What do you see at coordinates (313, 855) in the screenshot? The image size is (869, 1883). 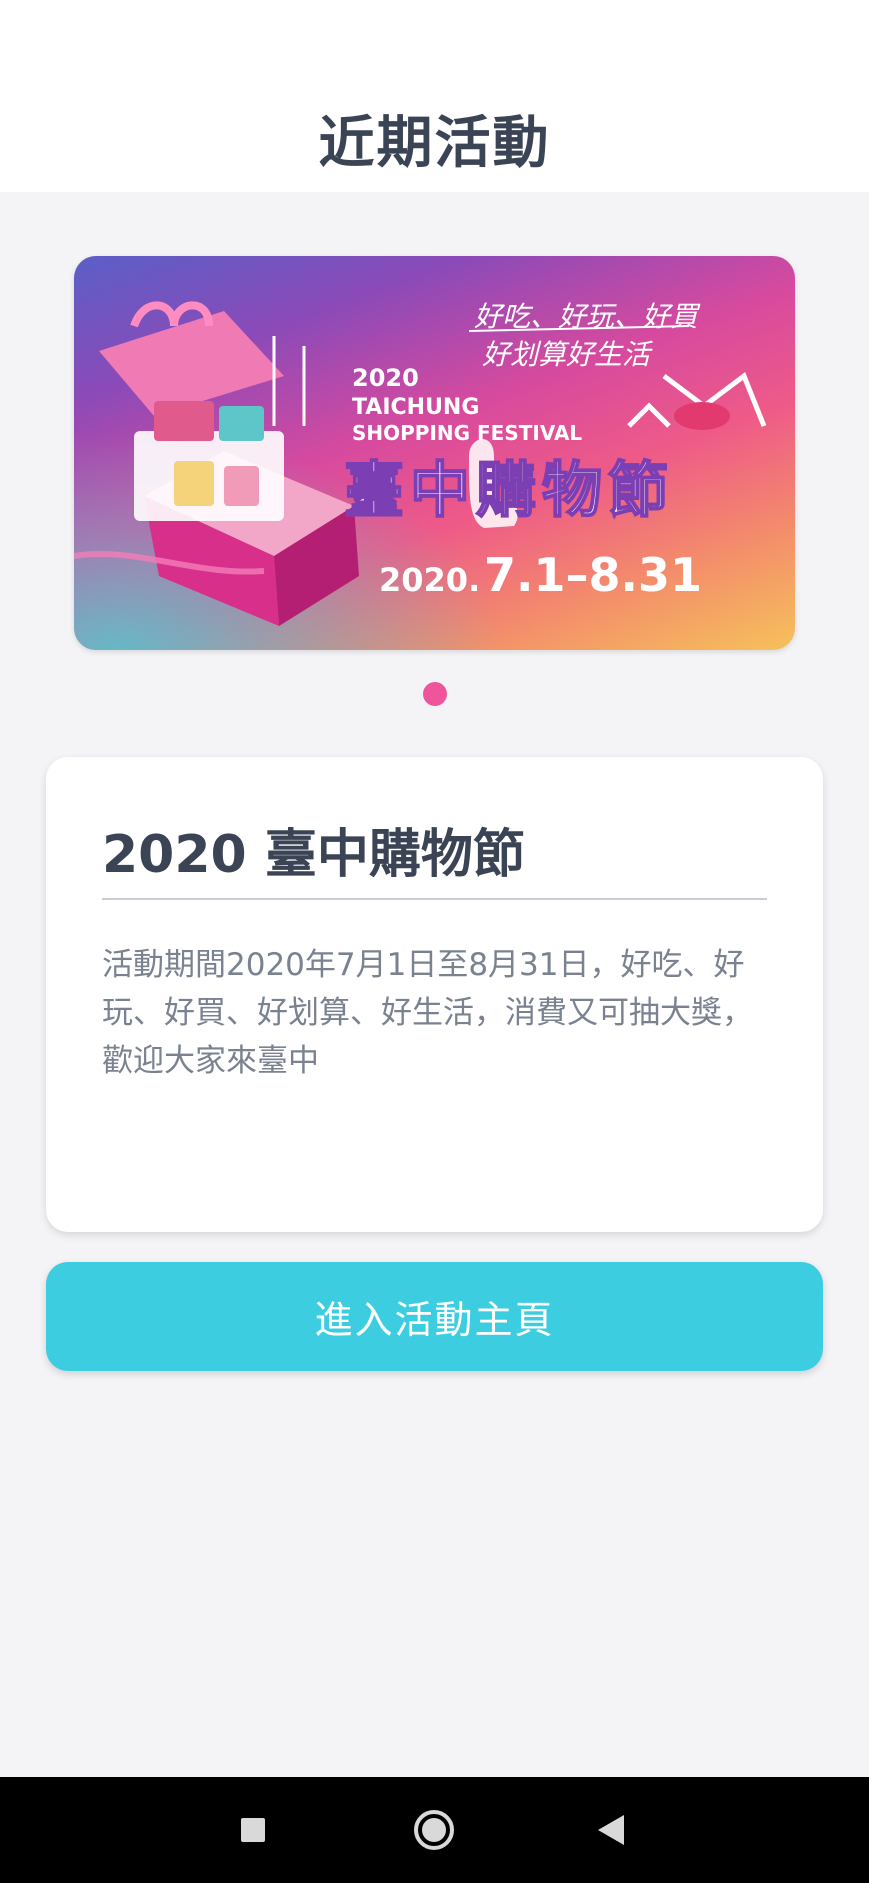 I see `event-title: 2020 臺中購物節` at bounding box center [313, 855].